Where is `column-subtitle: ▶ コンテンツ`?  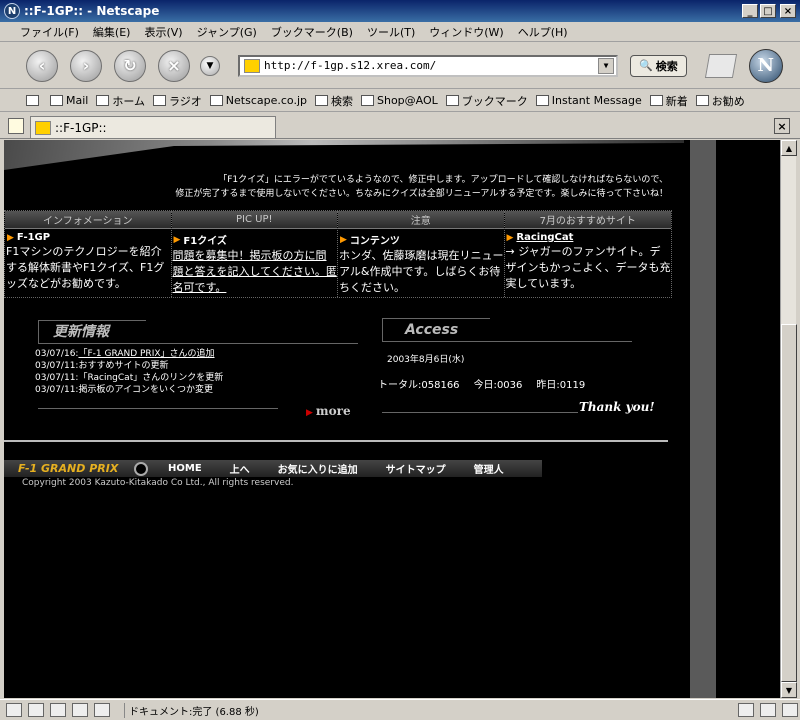
column-subtitle: ▶ コンテンツ is located at coordinates (370, 241).